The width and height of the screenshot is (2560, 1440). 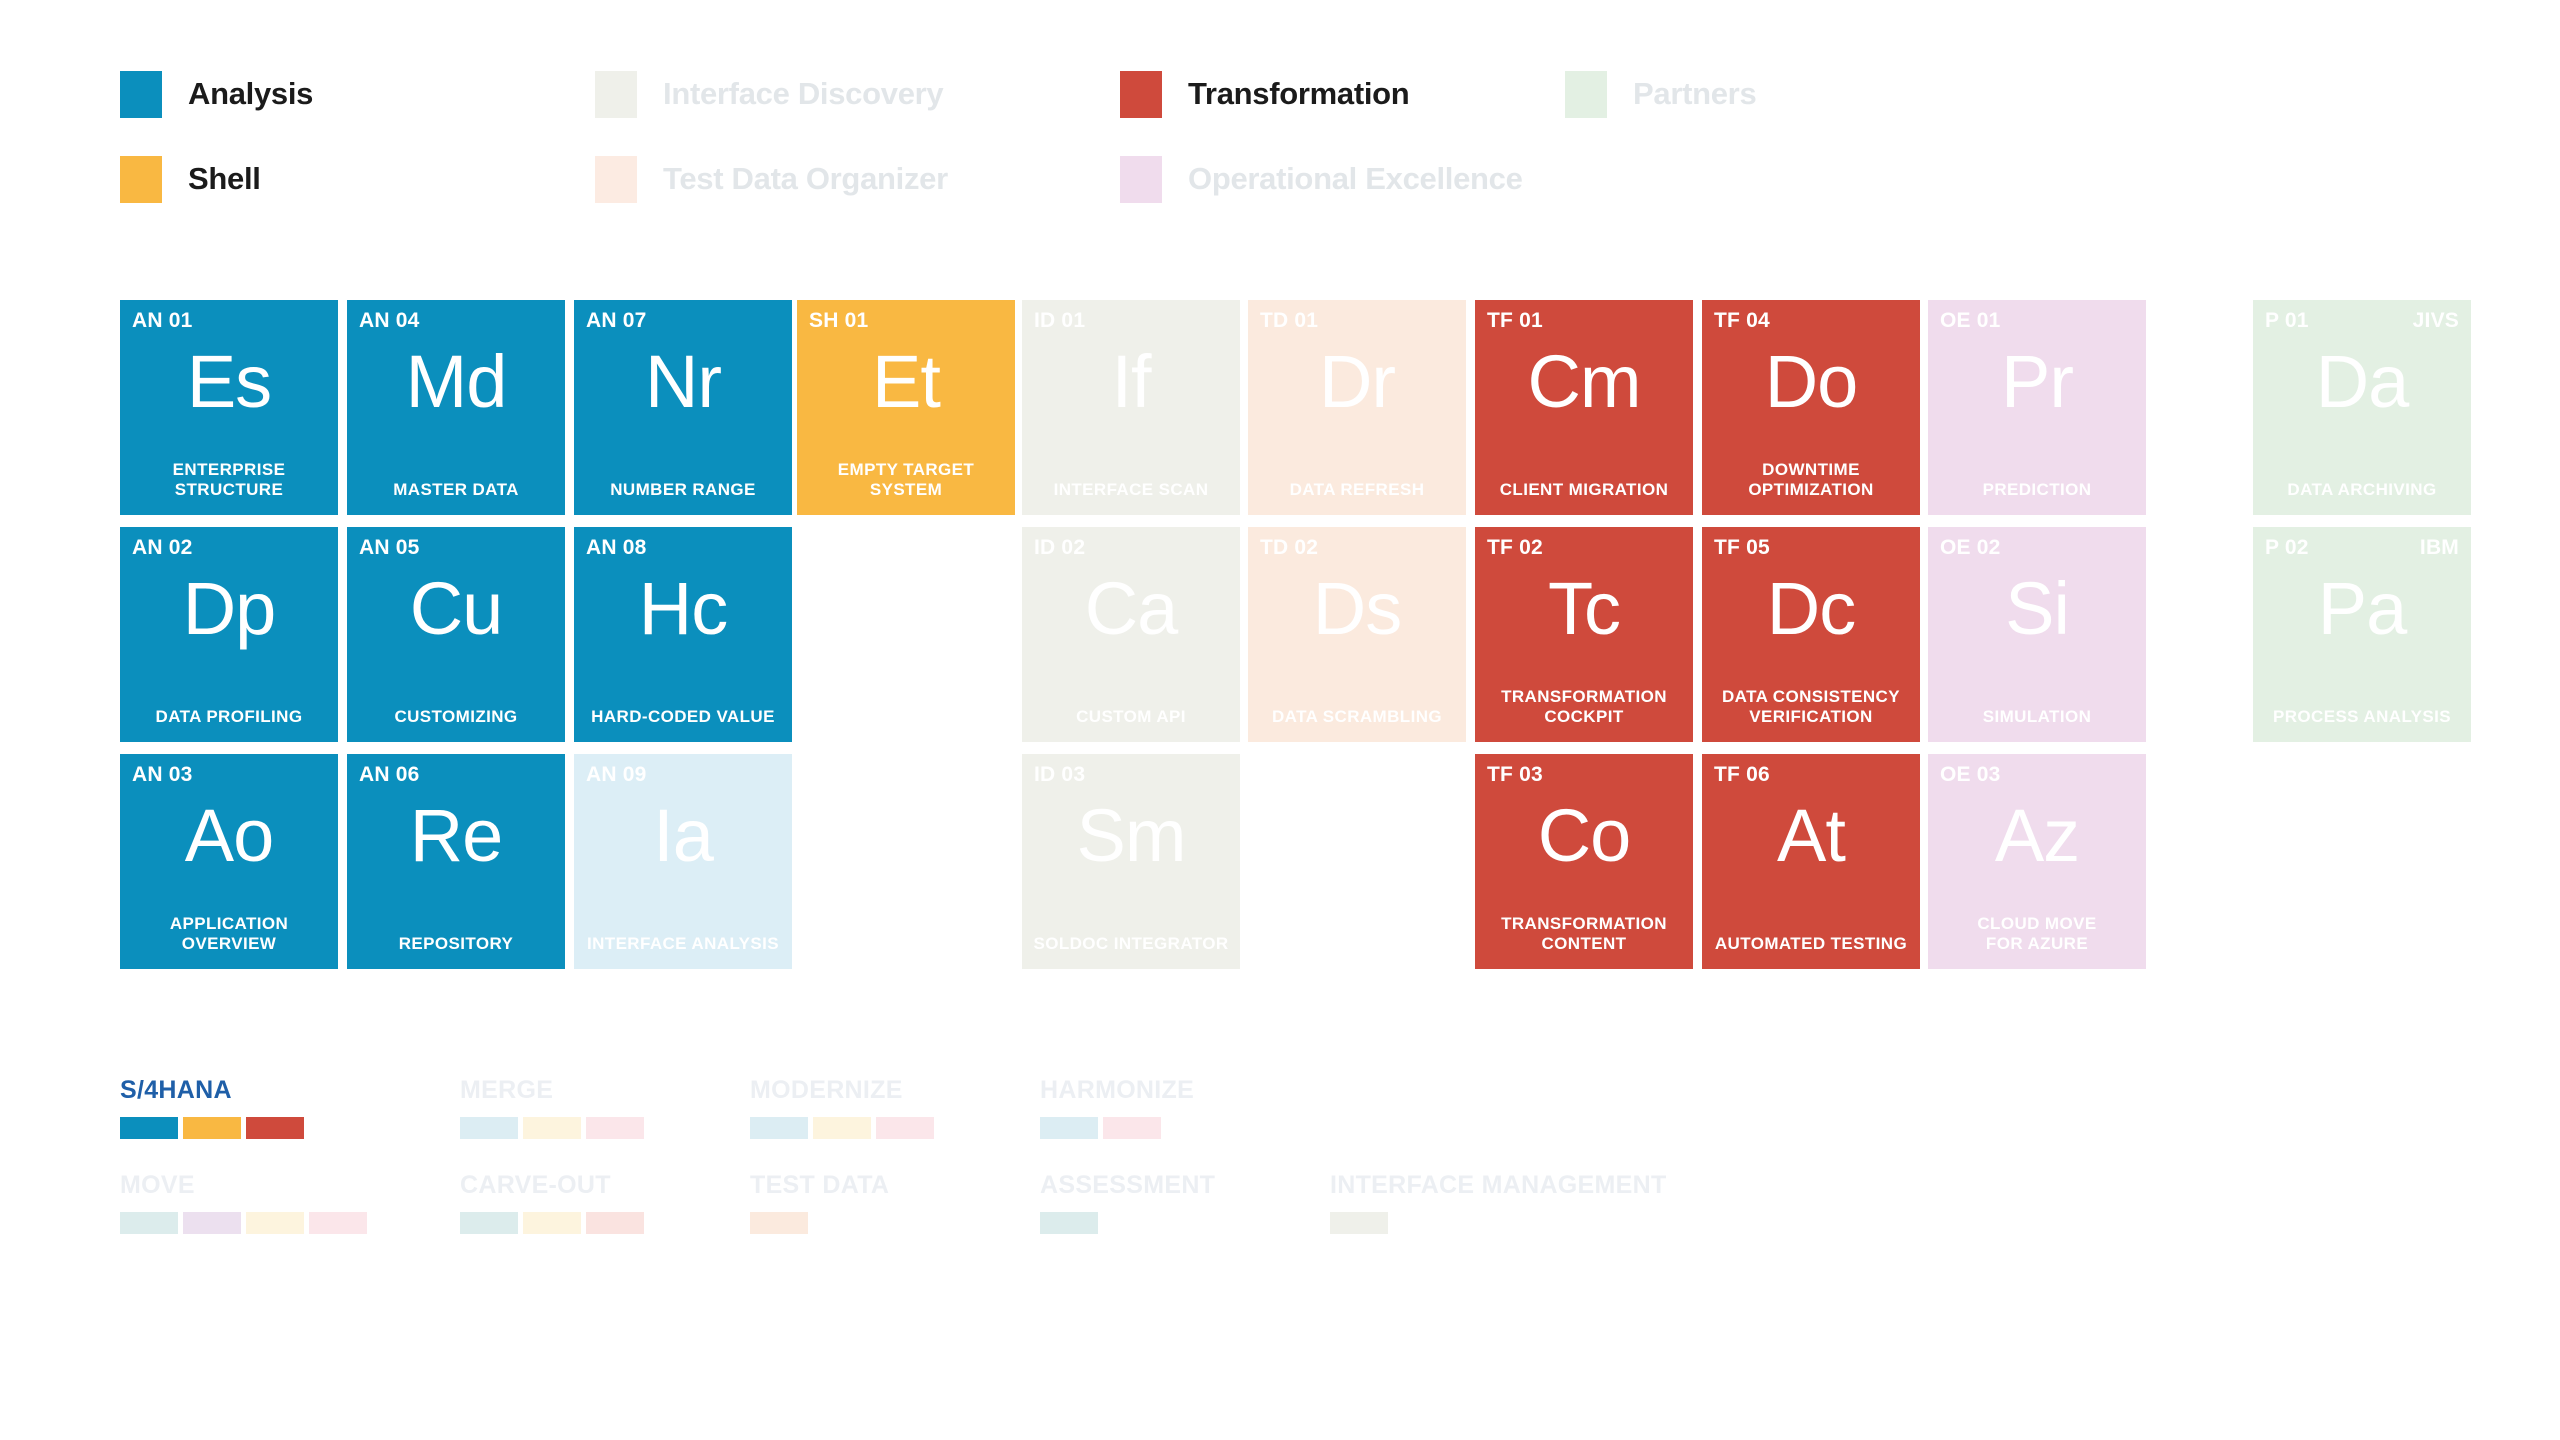 What do you see at coordinates (157, 1185) in the screenshot?
I see `scenario-label: MOVE` at bounding box center [157, 1185].